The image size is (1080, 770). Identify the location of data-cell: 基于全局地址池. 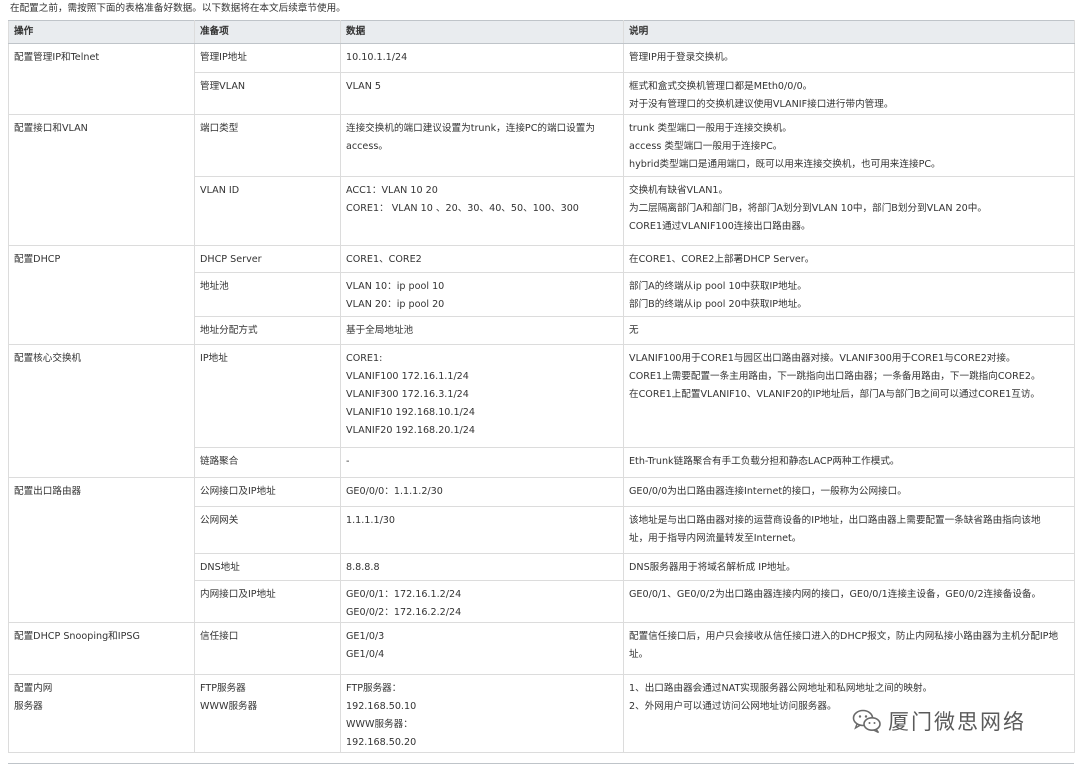
(482, 330).